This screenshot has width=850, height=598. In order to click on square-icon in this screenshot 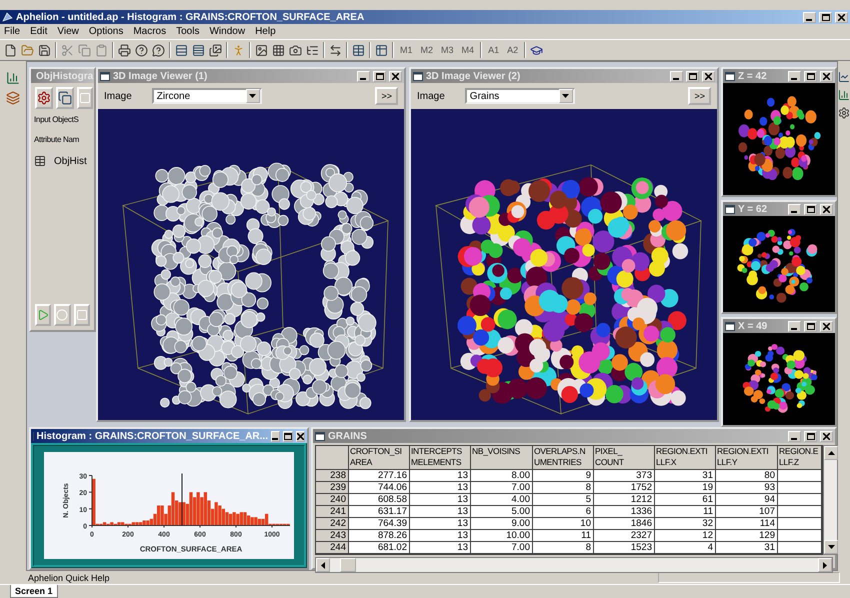, I will do `click(82, 315)`.